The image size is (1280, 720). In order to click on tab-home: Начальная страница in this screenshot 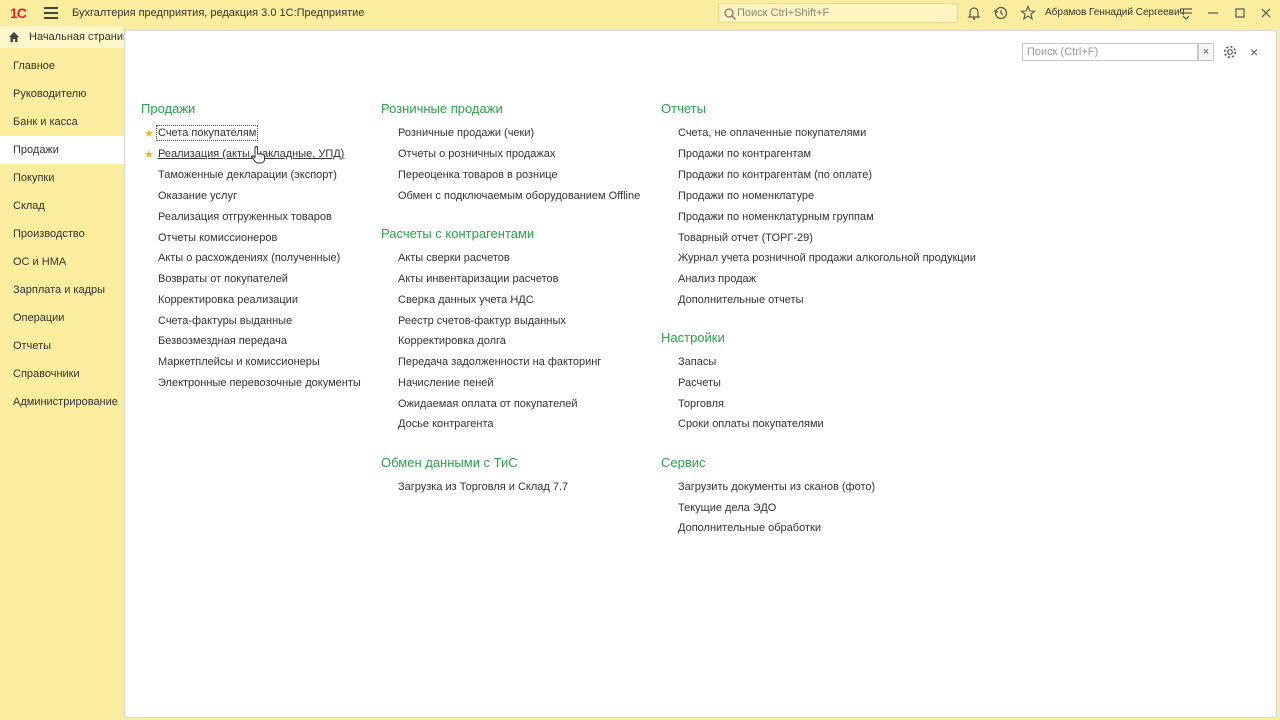, I will do `click(62, 37)`.